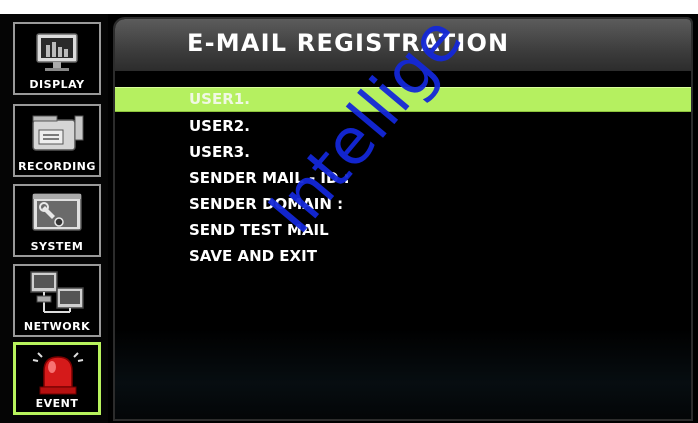 Image resolution: width=698 pixels, height=423 pixels. What do you see at coordinates (403, 256) in the screenshot?
I see `menu-item-save-and-exit: SAVE AND EXIT` at bounding box center [403, 256].